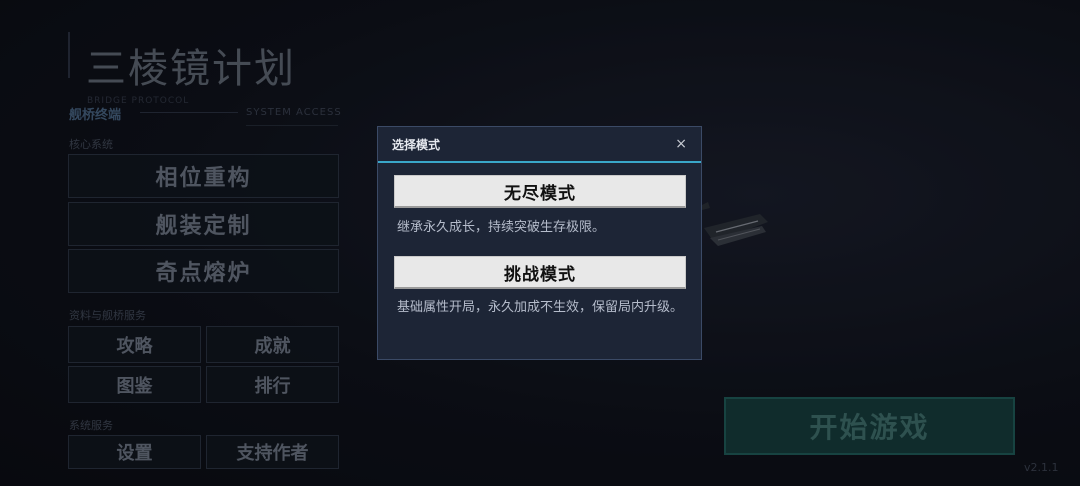 This screenshot has height=486, width=1080. Describe the element at coordinates (134, 344) in the screenshot. I see `guide-button: 攻略` at that location.